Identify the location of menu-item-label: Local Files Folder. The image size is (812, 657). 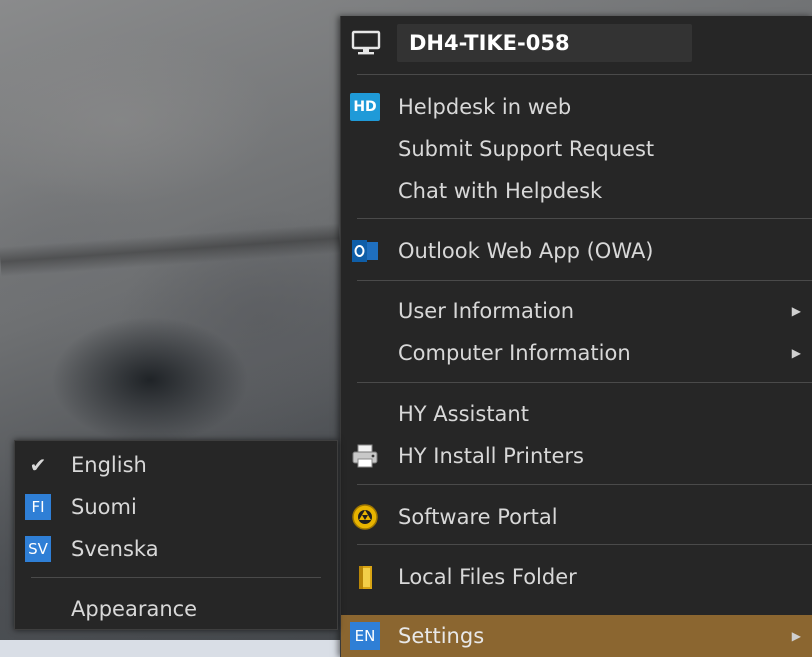
(487, 577).